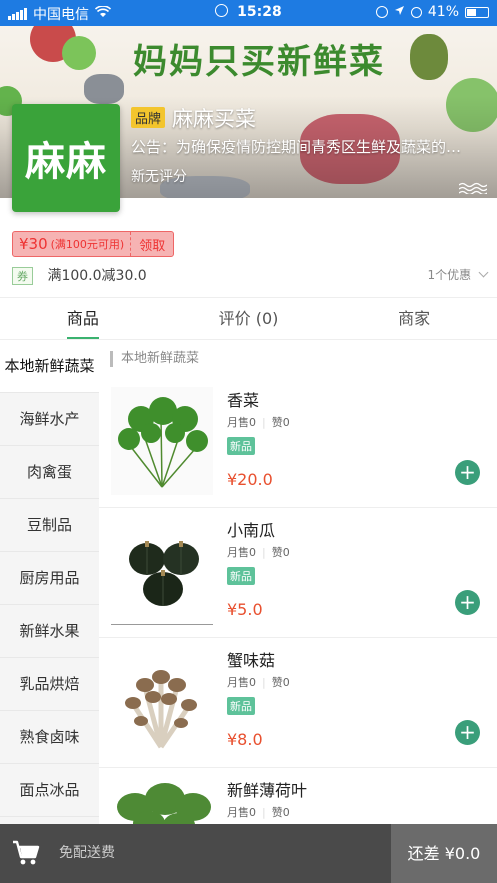 The width and height of the screenshot is (497, 883). Describe the element at coordinates (49, 790) in the screenshot. I see `category-item: 面点冰品` at that location.